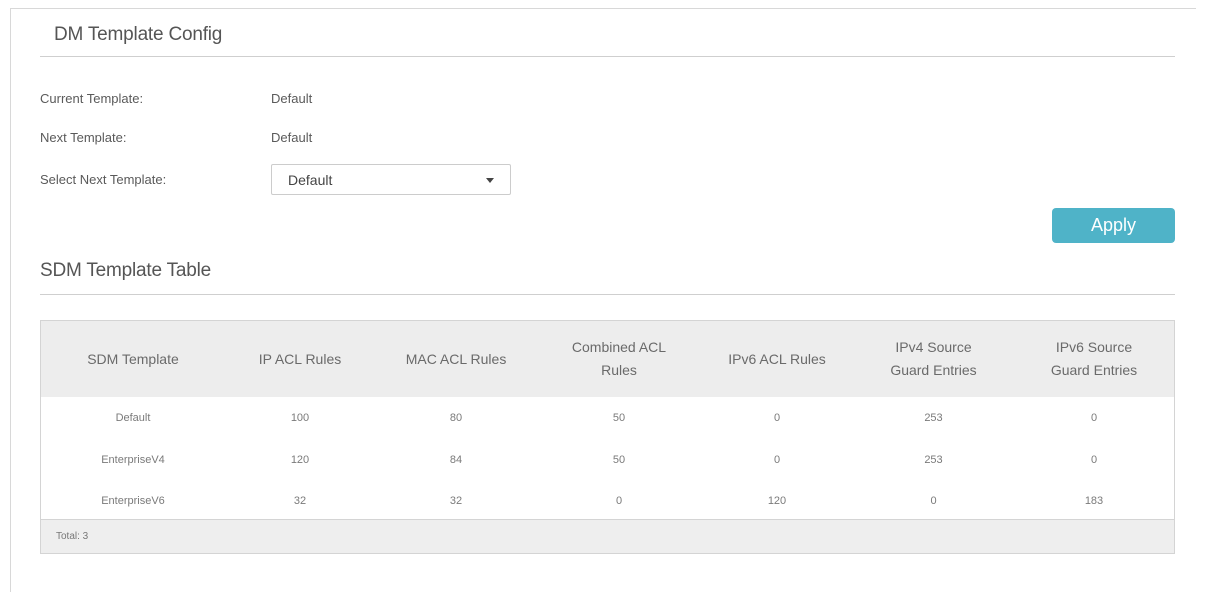 This screenshot has height=592, width=1206. I want to click on config-section-title: DM Template Config, so click(138, 34).